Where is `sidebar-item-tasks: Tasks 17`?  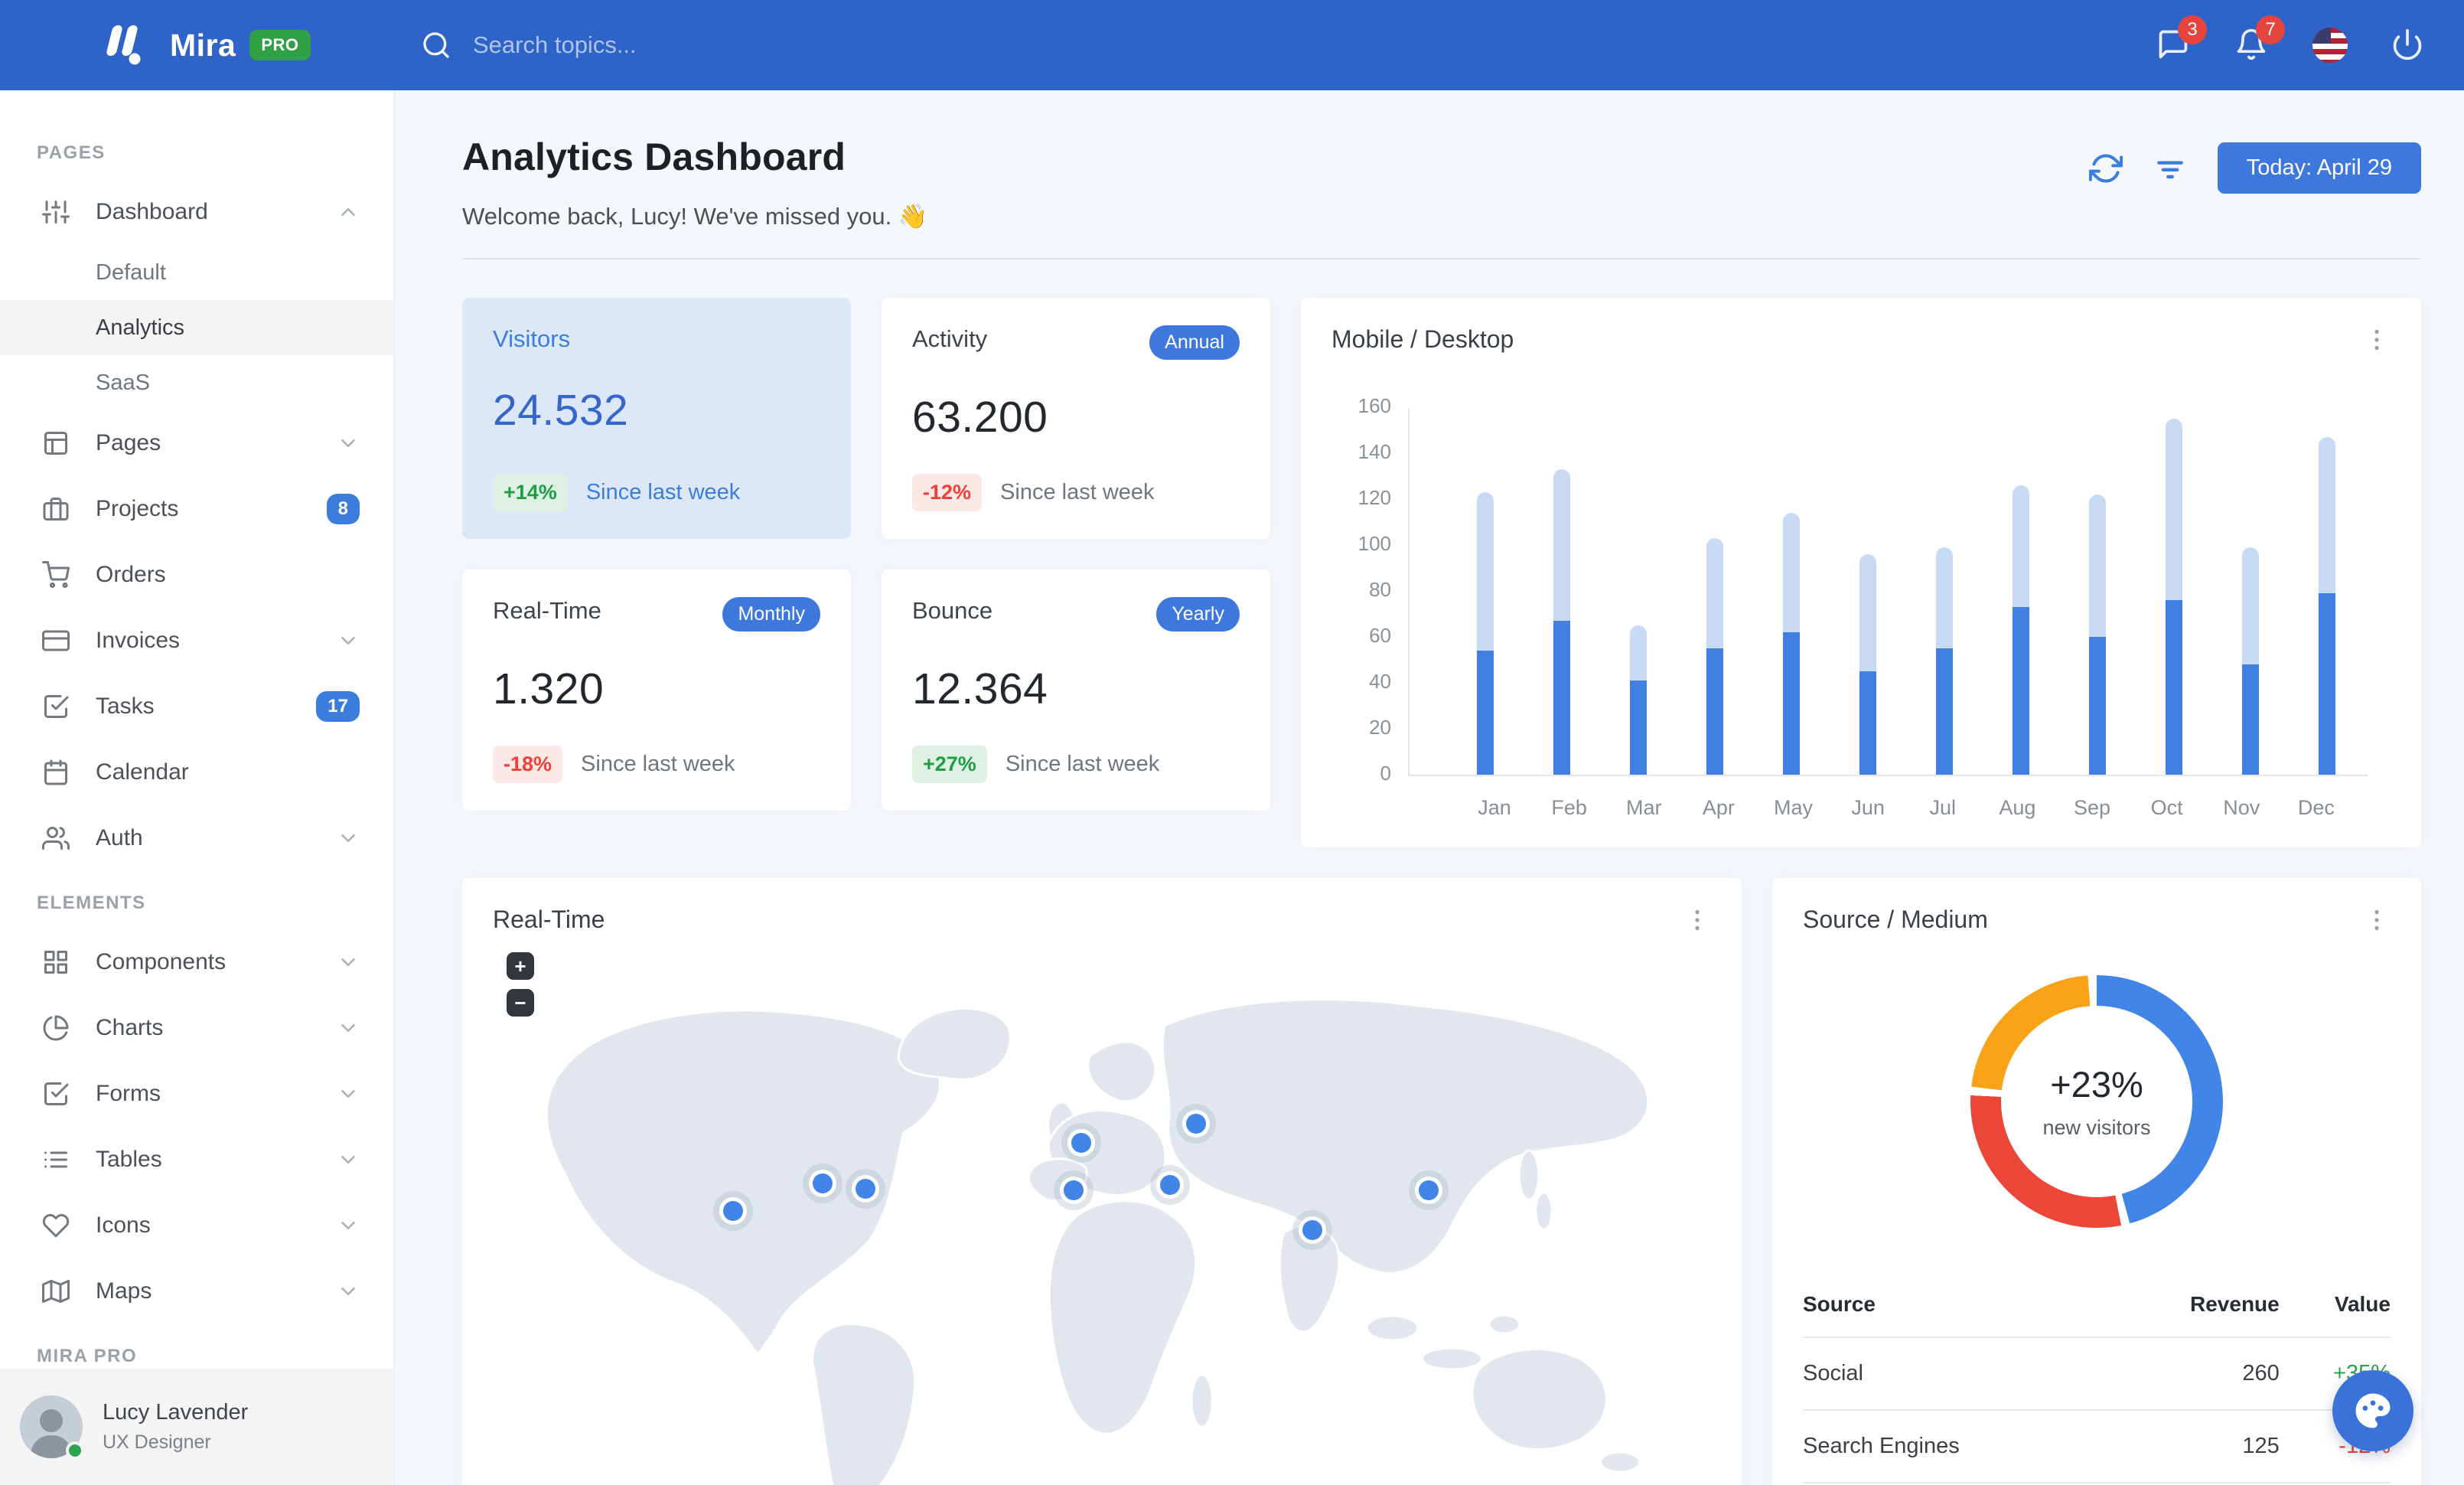 sidebar-item-tasks: Tasks 17 is located at coordinates (197, 706).